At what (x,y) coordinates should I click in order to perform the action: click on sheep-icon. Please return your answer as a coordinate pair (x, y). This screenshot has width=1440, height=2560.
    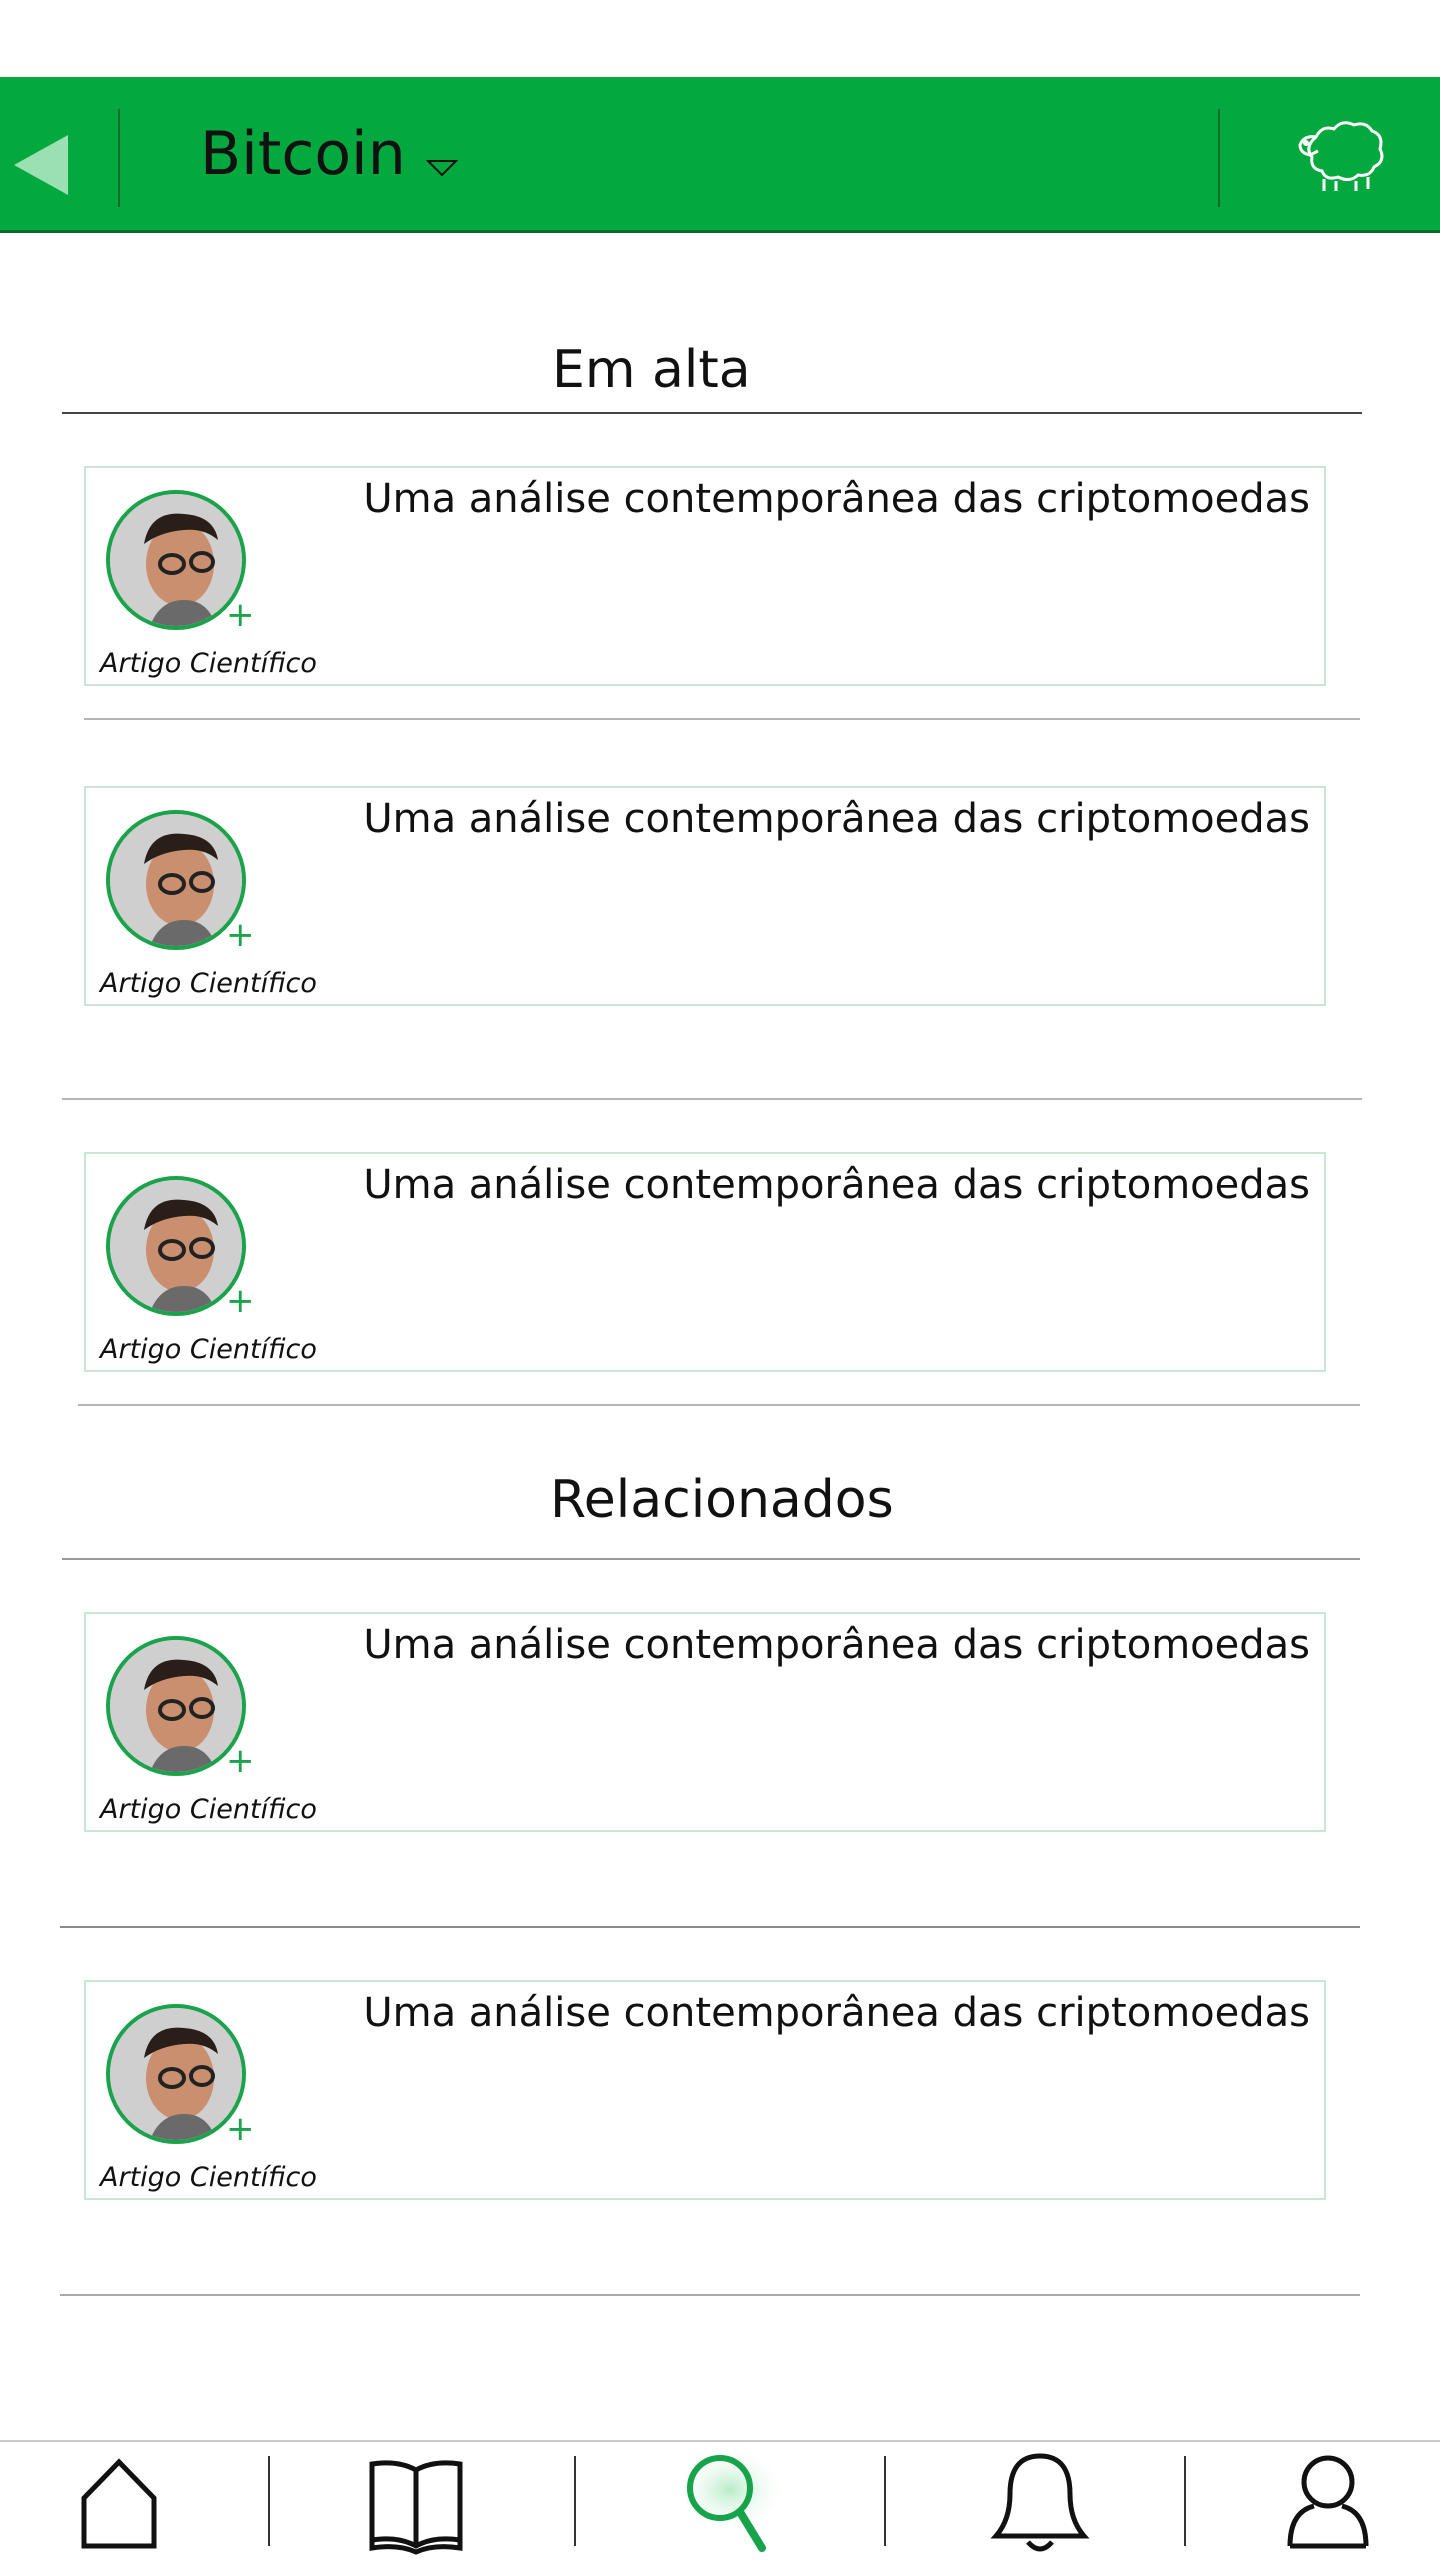
    Looking at the image, I should click on (1341, 156).